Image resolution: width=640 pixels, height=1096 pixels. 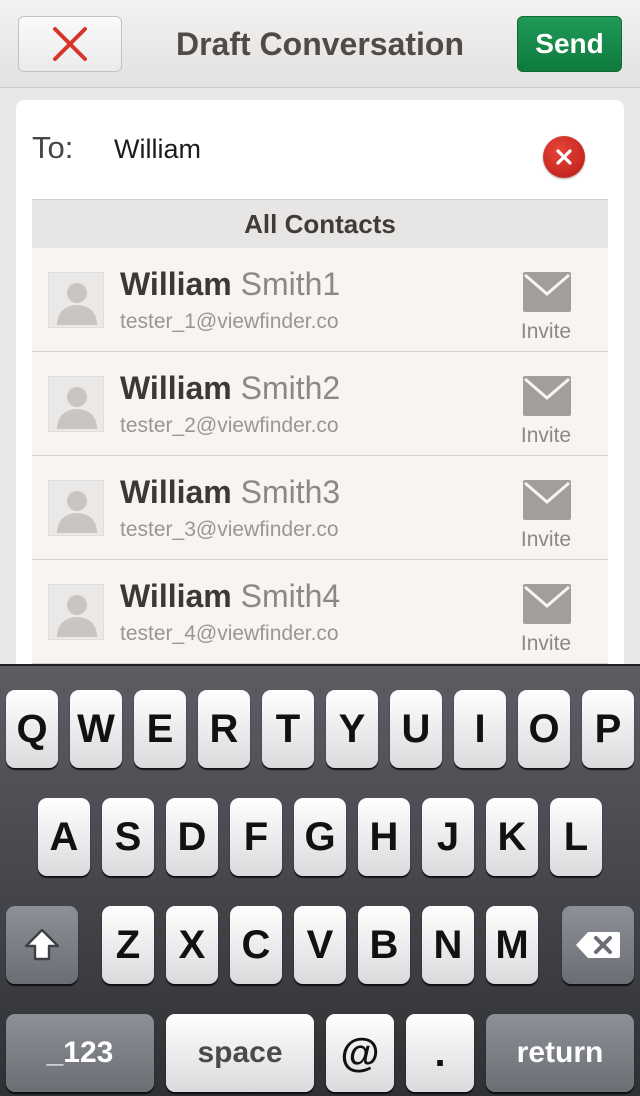 What do you see at coordinates (360, 1053) in the screenshot?
I see `at-key: @` at bounding box center [360, 1053].